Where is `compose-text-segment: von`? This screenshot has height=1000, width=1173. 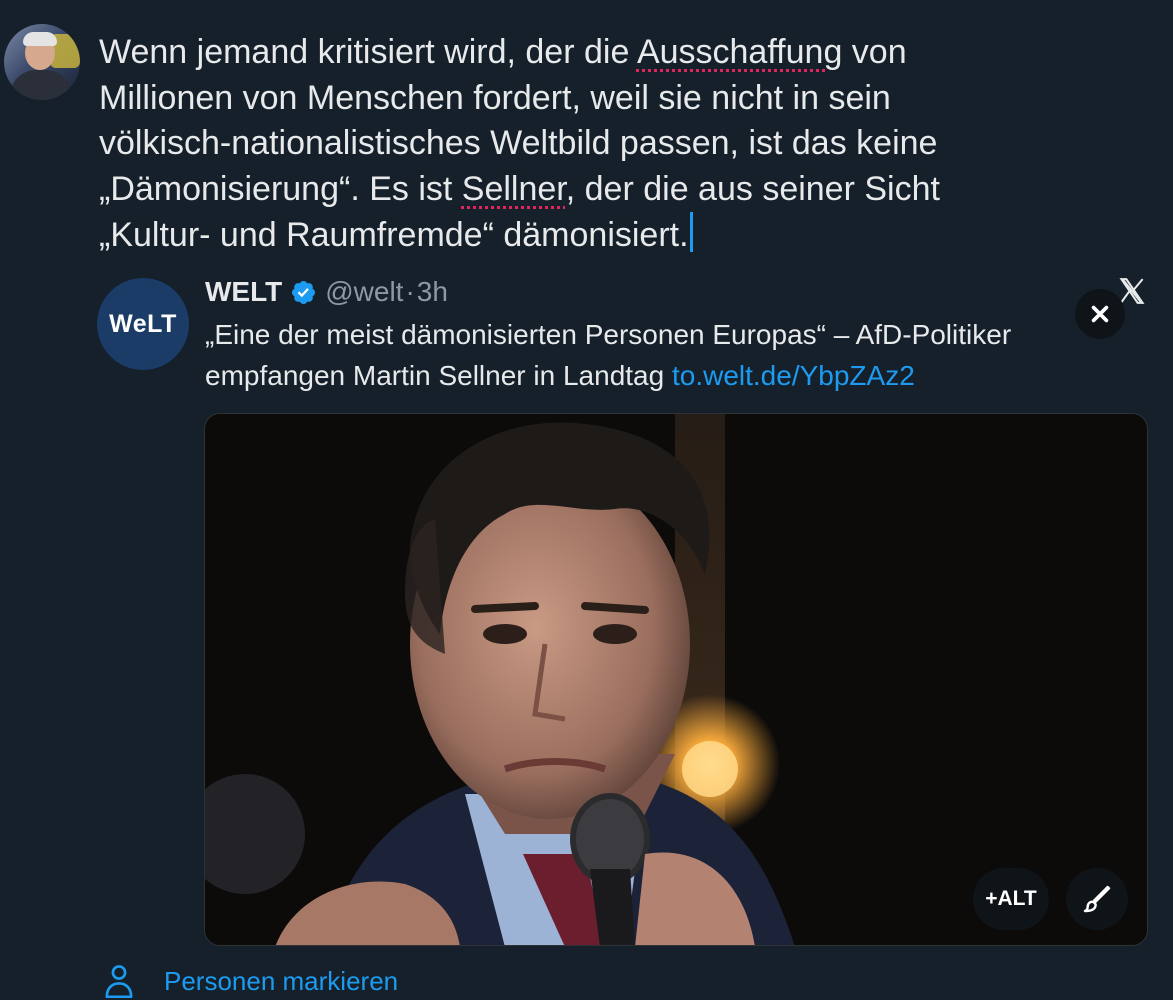 compose-text-segment: von is located at coordinates (874, 52).